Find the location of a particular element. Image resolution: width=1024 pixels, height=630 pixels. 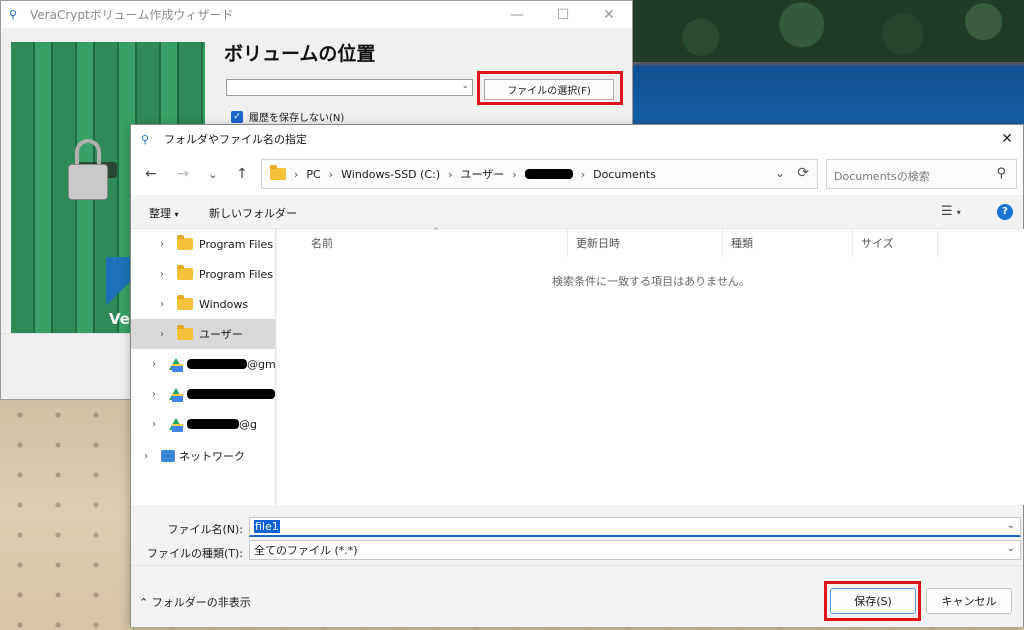

breadcrumb-documents: Documents is located at coordinates (624, 174).